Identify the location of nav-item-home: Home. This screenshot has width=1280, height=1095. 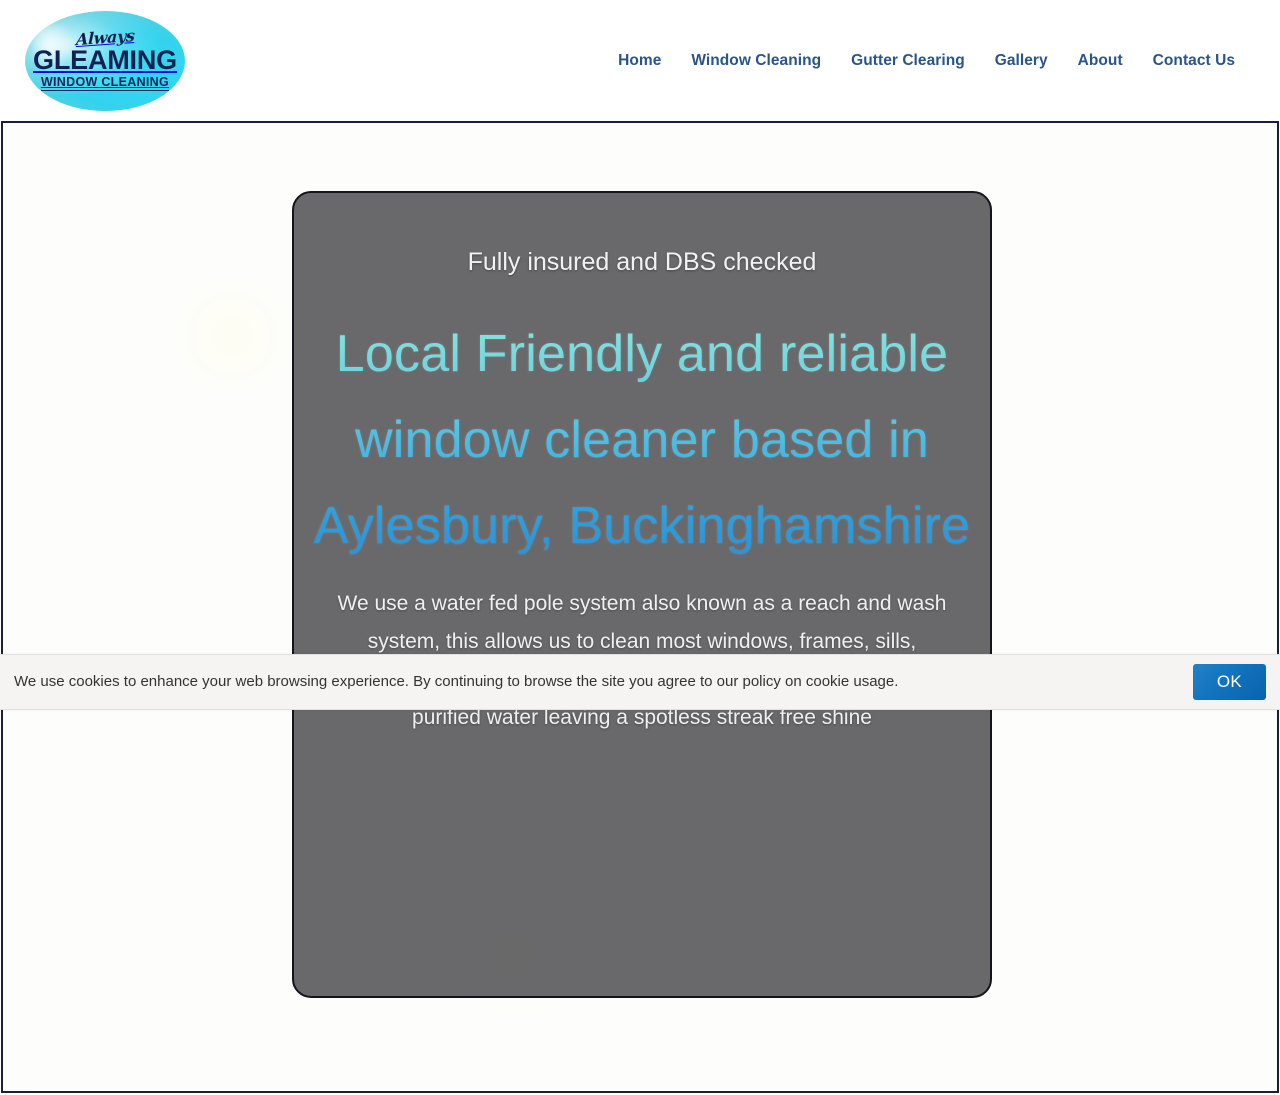
(639, 61).